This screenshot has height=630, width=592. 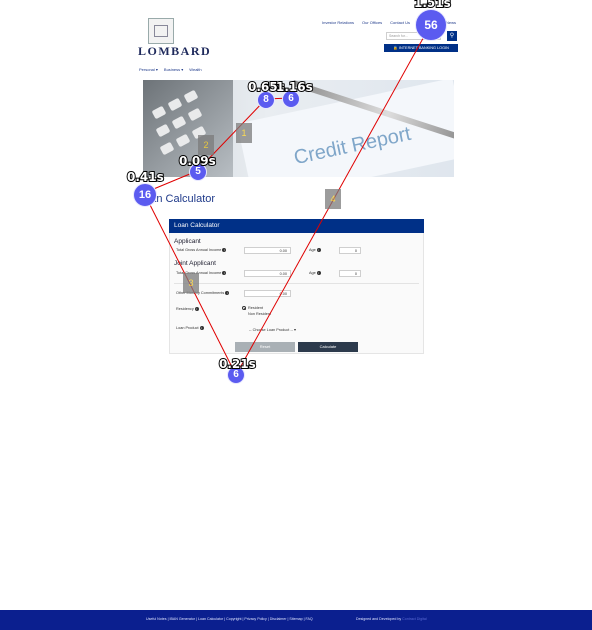 I want to click on applicant-income-field: 0.00, so click(x=267, y=250).